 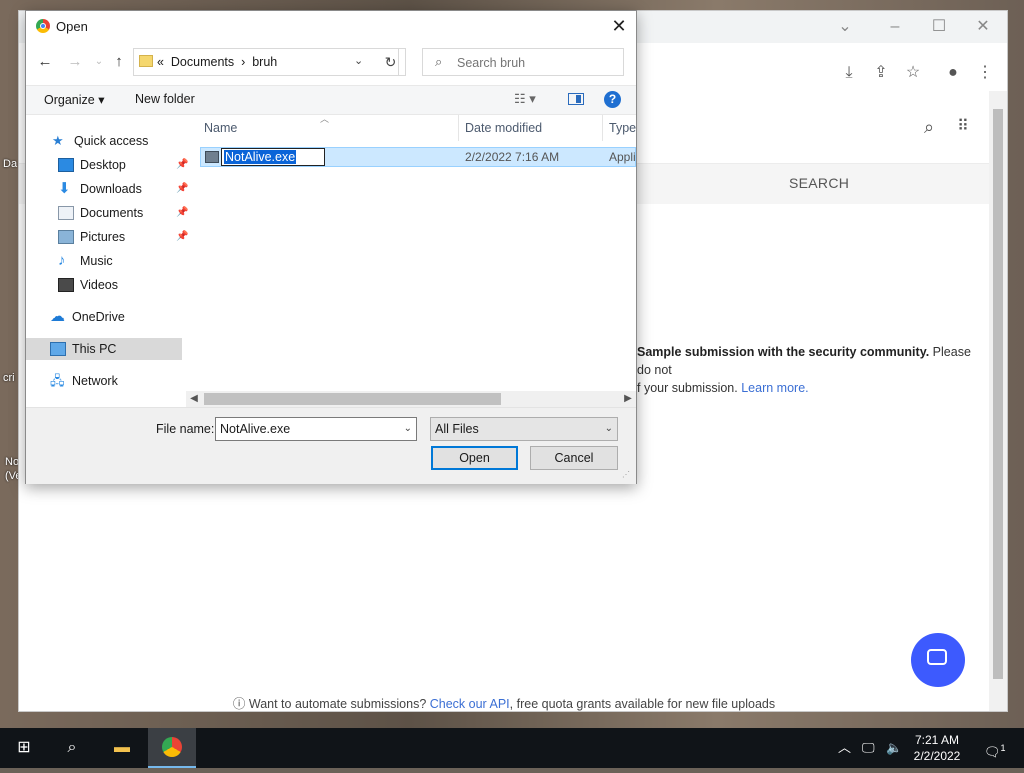 What do you see at coordinates (845, 27) in the screenshot?
I see `tab-search-icon: ⌄` at bounding box center [845, 27].